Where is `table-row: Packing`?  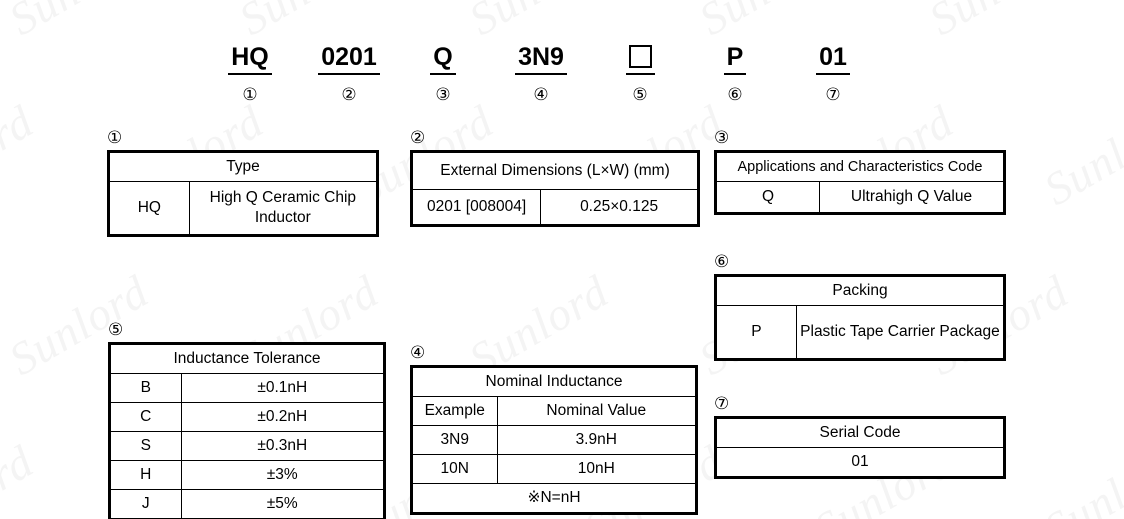 table-row: Packing is located at coordinates (860, 290).